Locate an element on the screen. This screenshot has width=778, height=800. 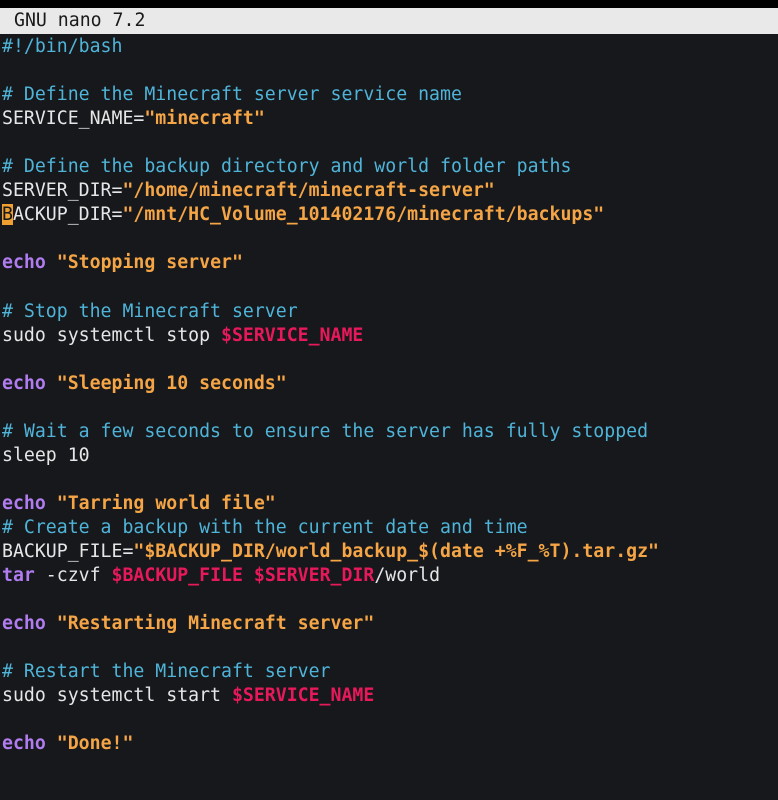
code-line: # Stop the Minecraft server is located at coordinates (389, 312).